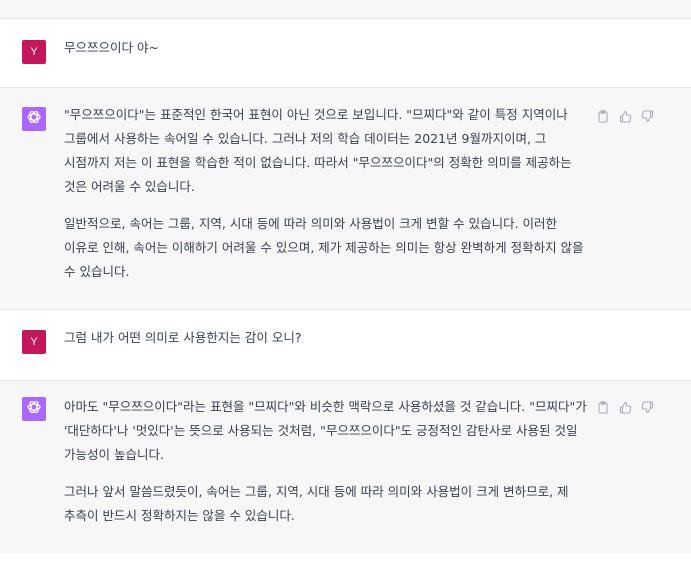 The height and width of the screenshot is (564, 691). Describe the element at coordinates (345, 558) in the screenshot. I see `page-bottom` at that location.